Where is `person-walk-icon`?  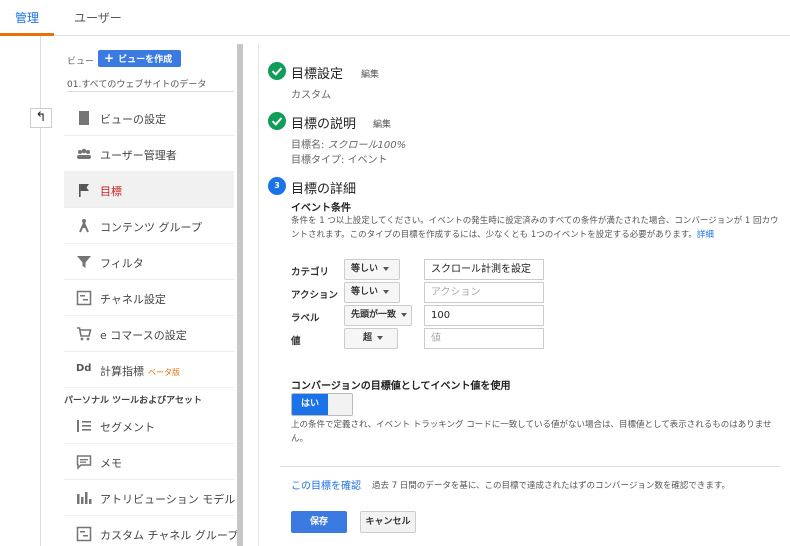 person-walk-icon is located at coordinates (84, 226).